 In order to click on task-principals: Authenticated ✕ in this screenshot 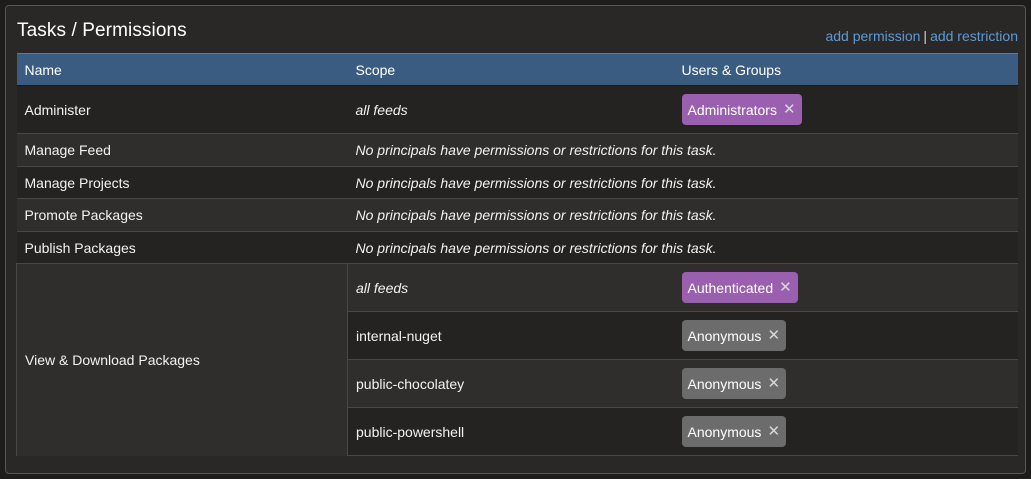, I will do `click(845, 287)`.